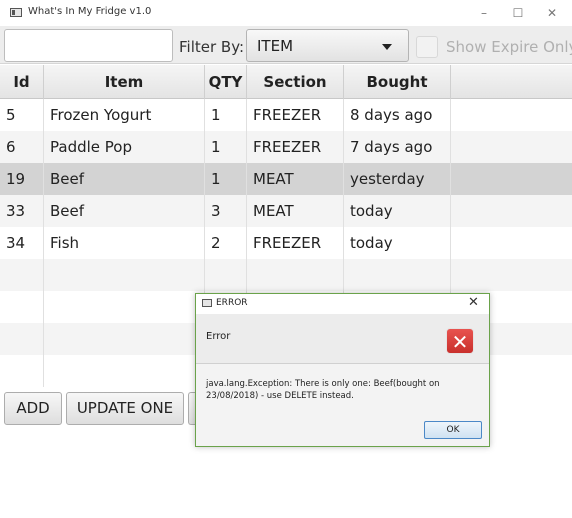  Describe the element at coordinates (511, 82) in the screenshot. I see `column-header-filler` at that location.